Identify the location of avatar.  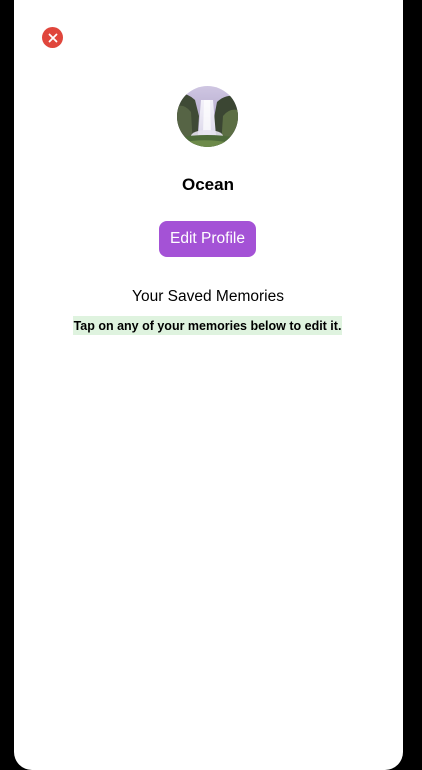
(207, 116).